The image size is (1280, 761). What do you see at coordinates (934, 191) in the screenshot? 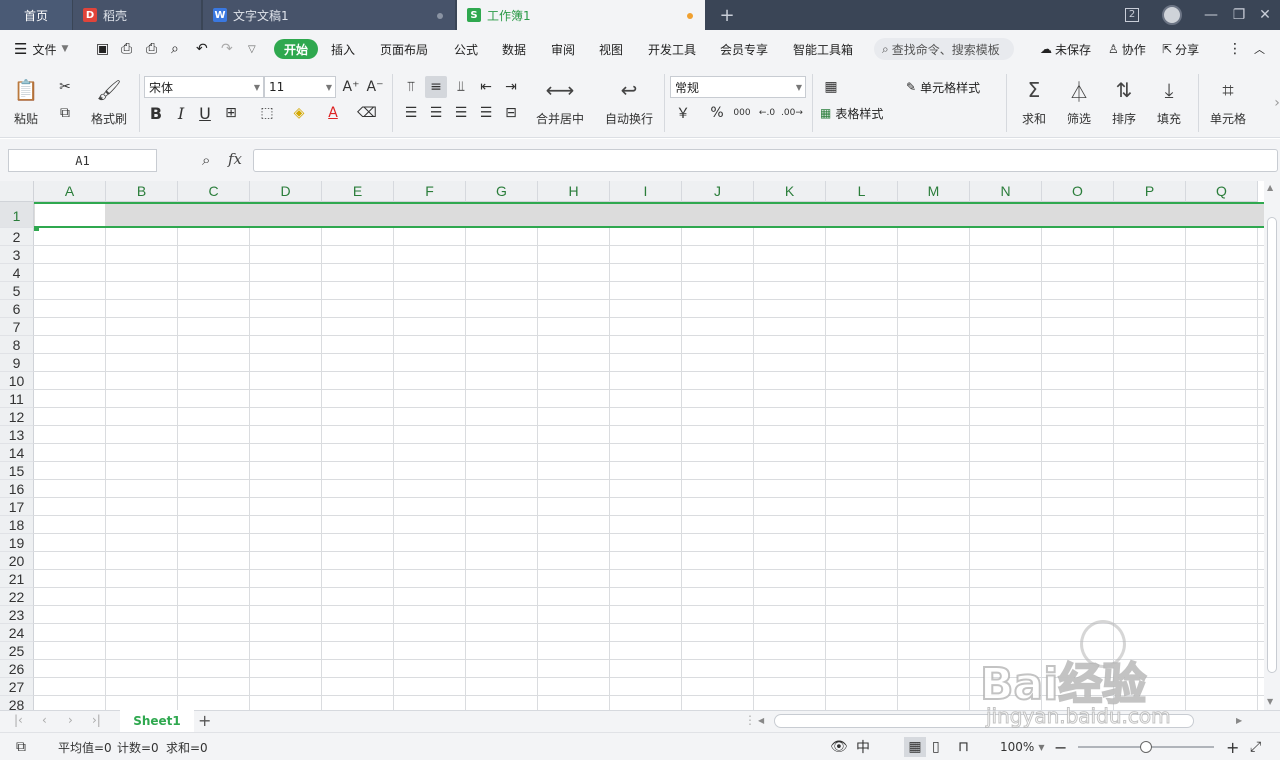
I see `column-header-m: M` at bounding box center [934, 191].